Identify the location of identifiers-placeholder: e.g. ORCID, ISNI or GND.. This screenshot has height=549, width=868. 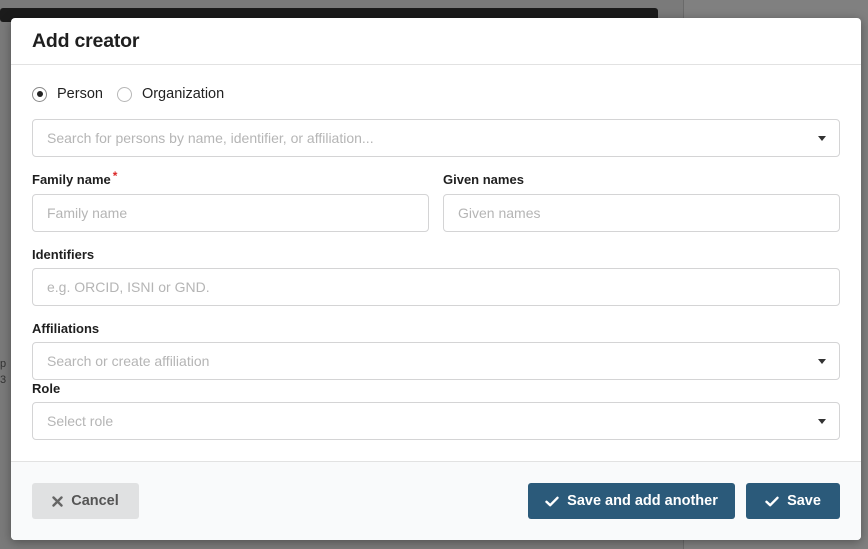
(128, 287).